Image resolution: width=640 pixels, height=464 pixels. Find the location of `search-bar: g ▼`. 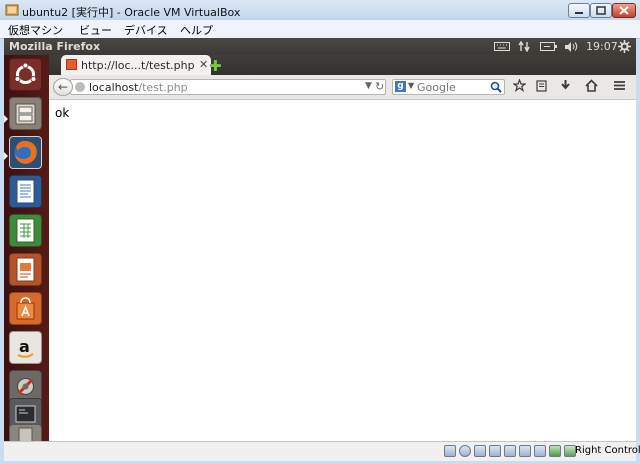

search-bar: g ▼ is located at coordinates (448, 87).